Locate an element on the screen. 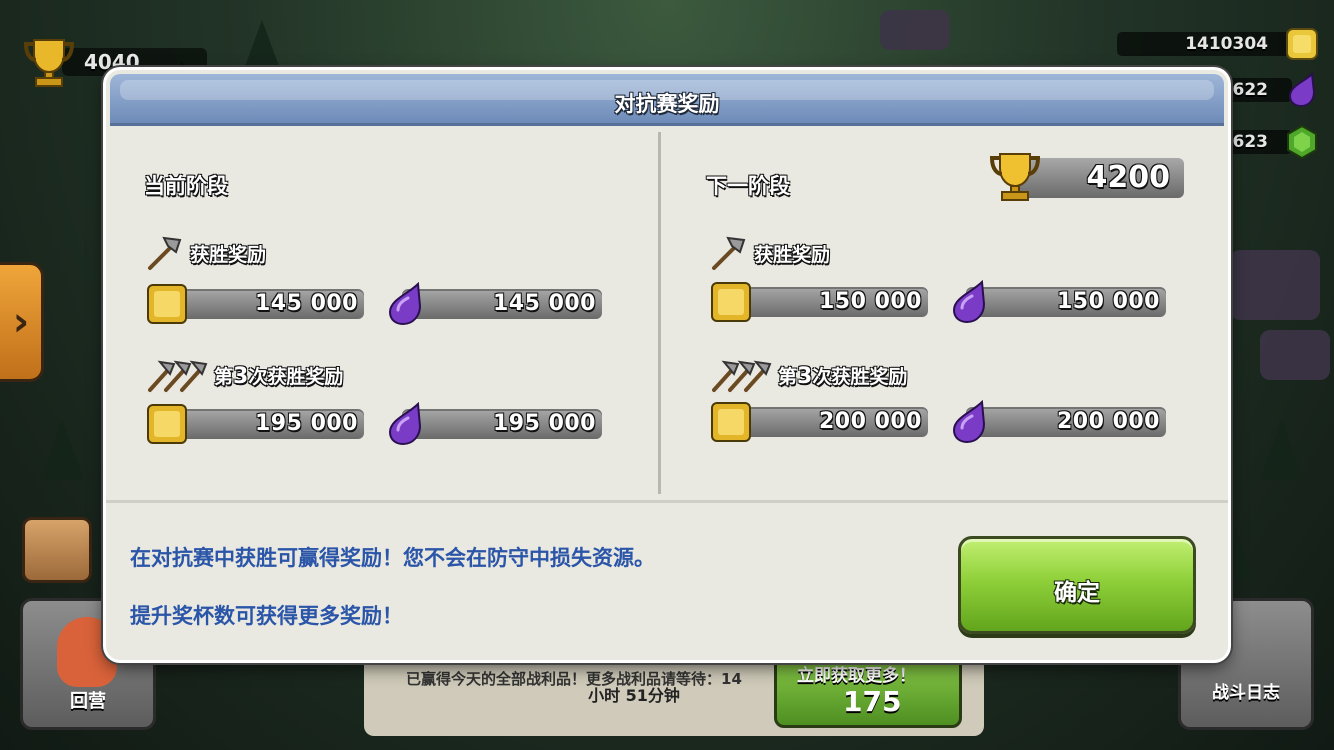 The width and height of the screenshot is (1334, 750). confirm-button-label: 确定 is located at coordinates (1077, 593).